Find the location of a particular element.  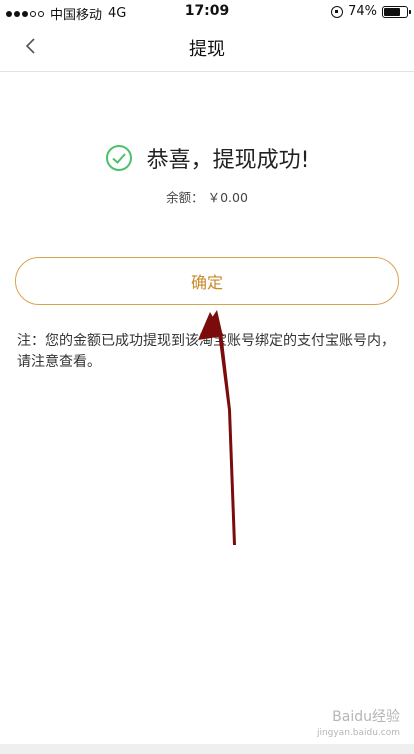

battery-icon is located at coordinates (396, 11).